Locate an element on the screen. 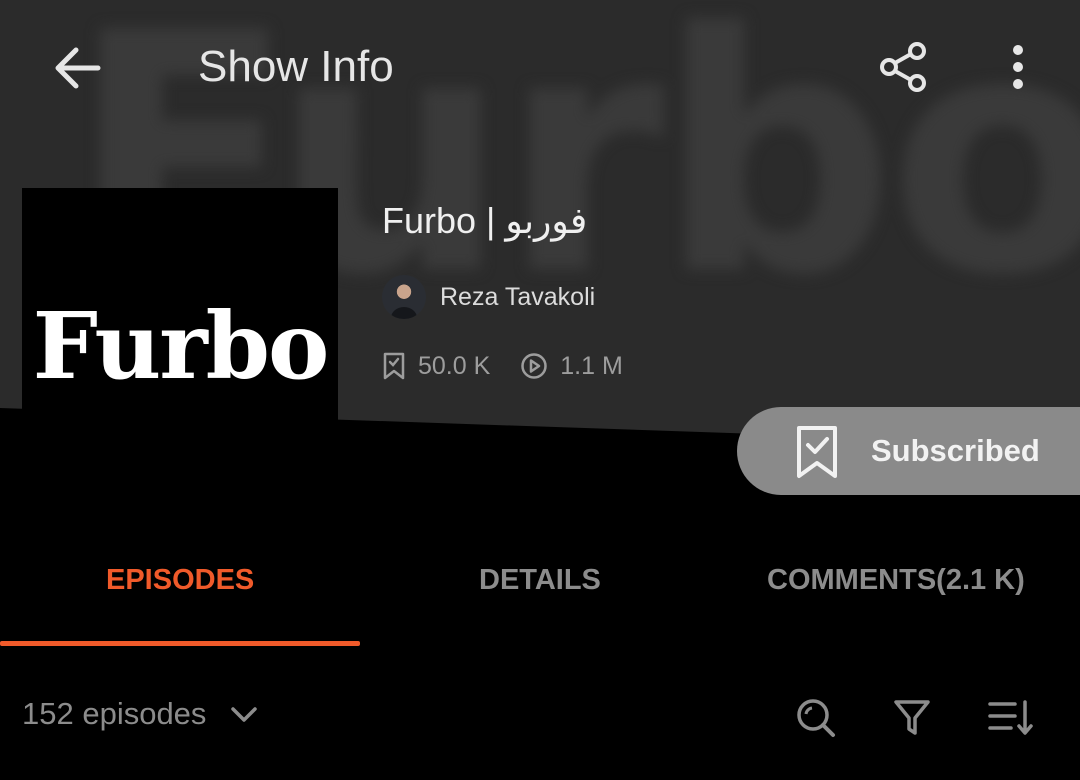 Image resolution: width=1080 pixels, height=780 pixels. plays-count: 1.1 M is located at coordinates (591, 365).